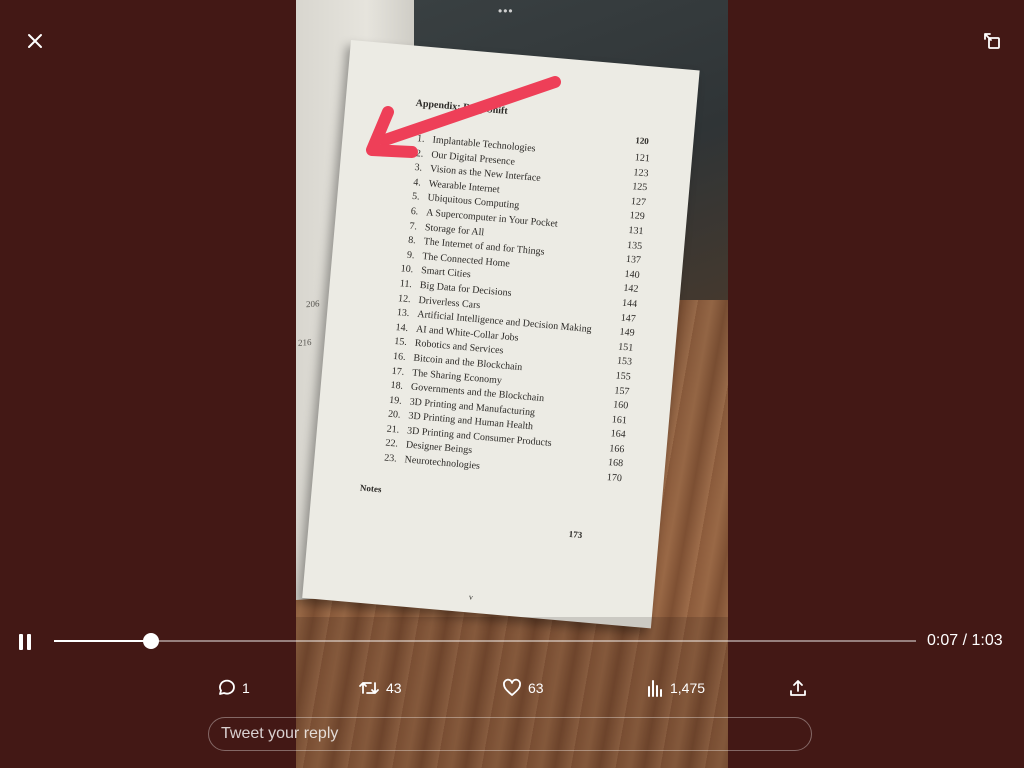 Image resolution: width=1024 pixels, height=768 pixels. I want to click on tweet-actions: 1 43 63 1,475, so click(512, 688).